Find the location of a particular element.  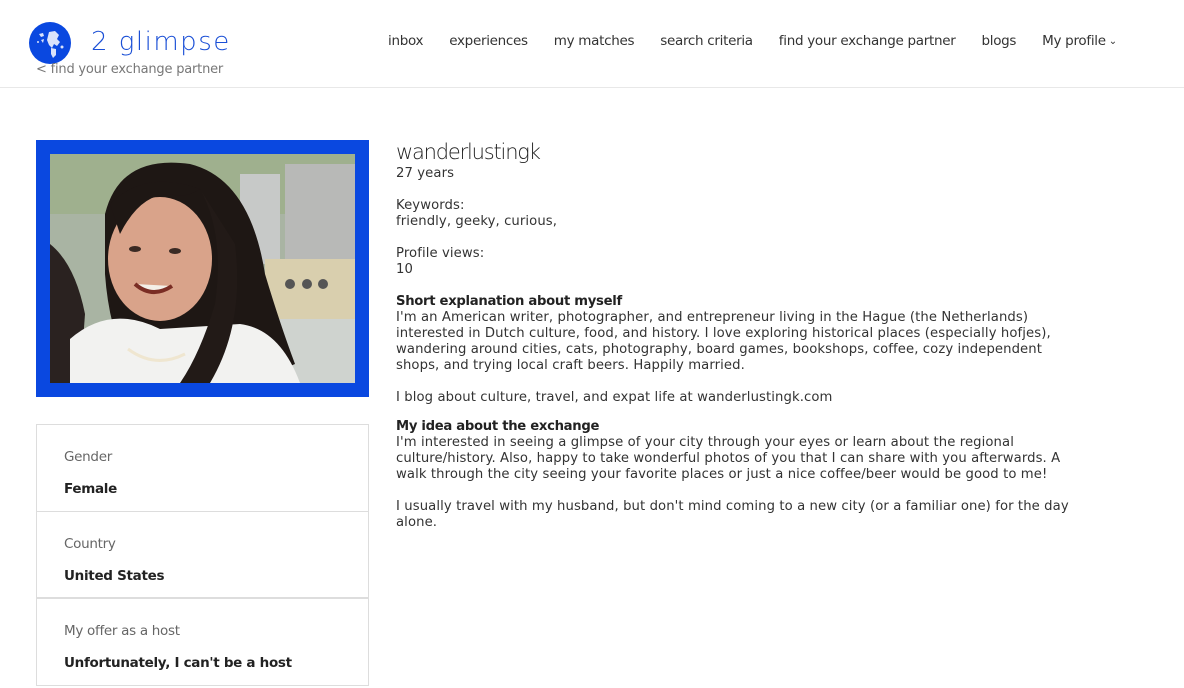

detail-value: Unfortunately, I can't be a host is located at coordinates (178, 663).